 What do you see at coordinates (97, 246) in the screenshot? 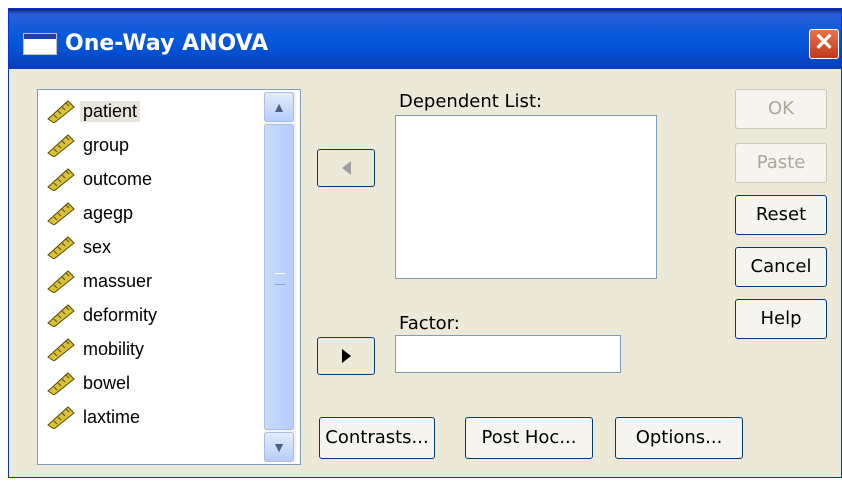
I see `variable-label: sex` at bounding box center [97, 246].